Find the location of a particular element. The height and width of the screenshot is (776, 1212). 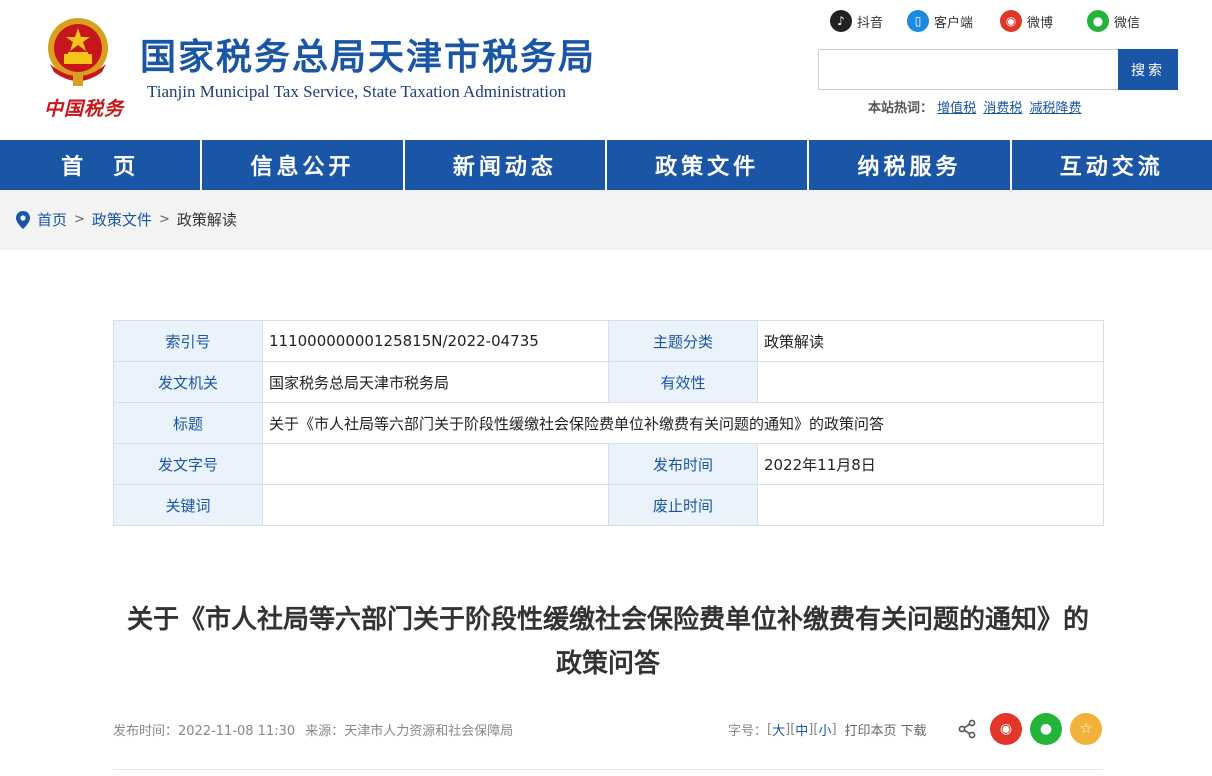

article-tools: 字号： [大] [中] [小] 打印本页 下载 is located at coordinates (827, 729).